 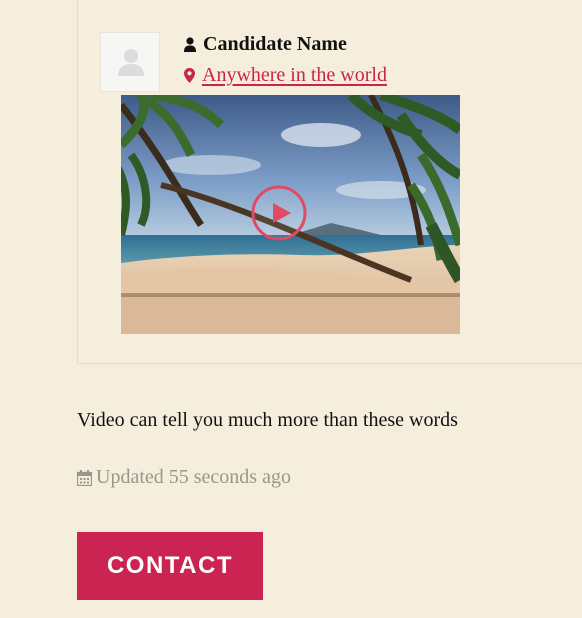 I want to click on map-marker-icon, so click(x=189, y=75).